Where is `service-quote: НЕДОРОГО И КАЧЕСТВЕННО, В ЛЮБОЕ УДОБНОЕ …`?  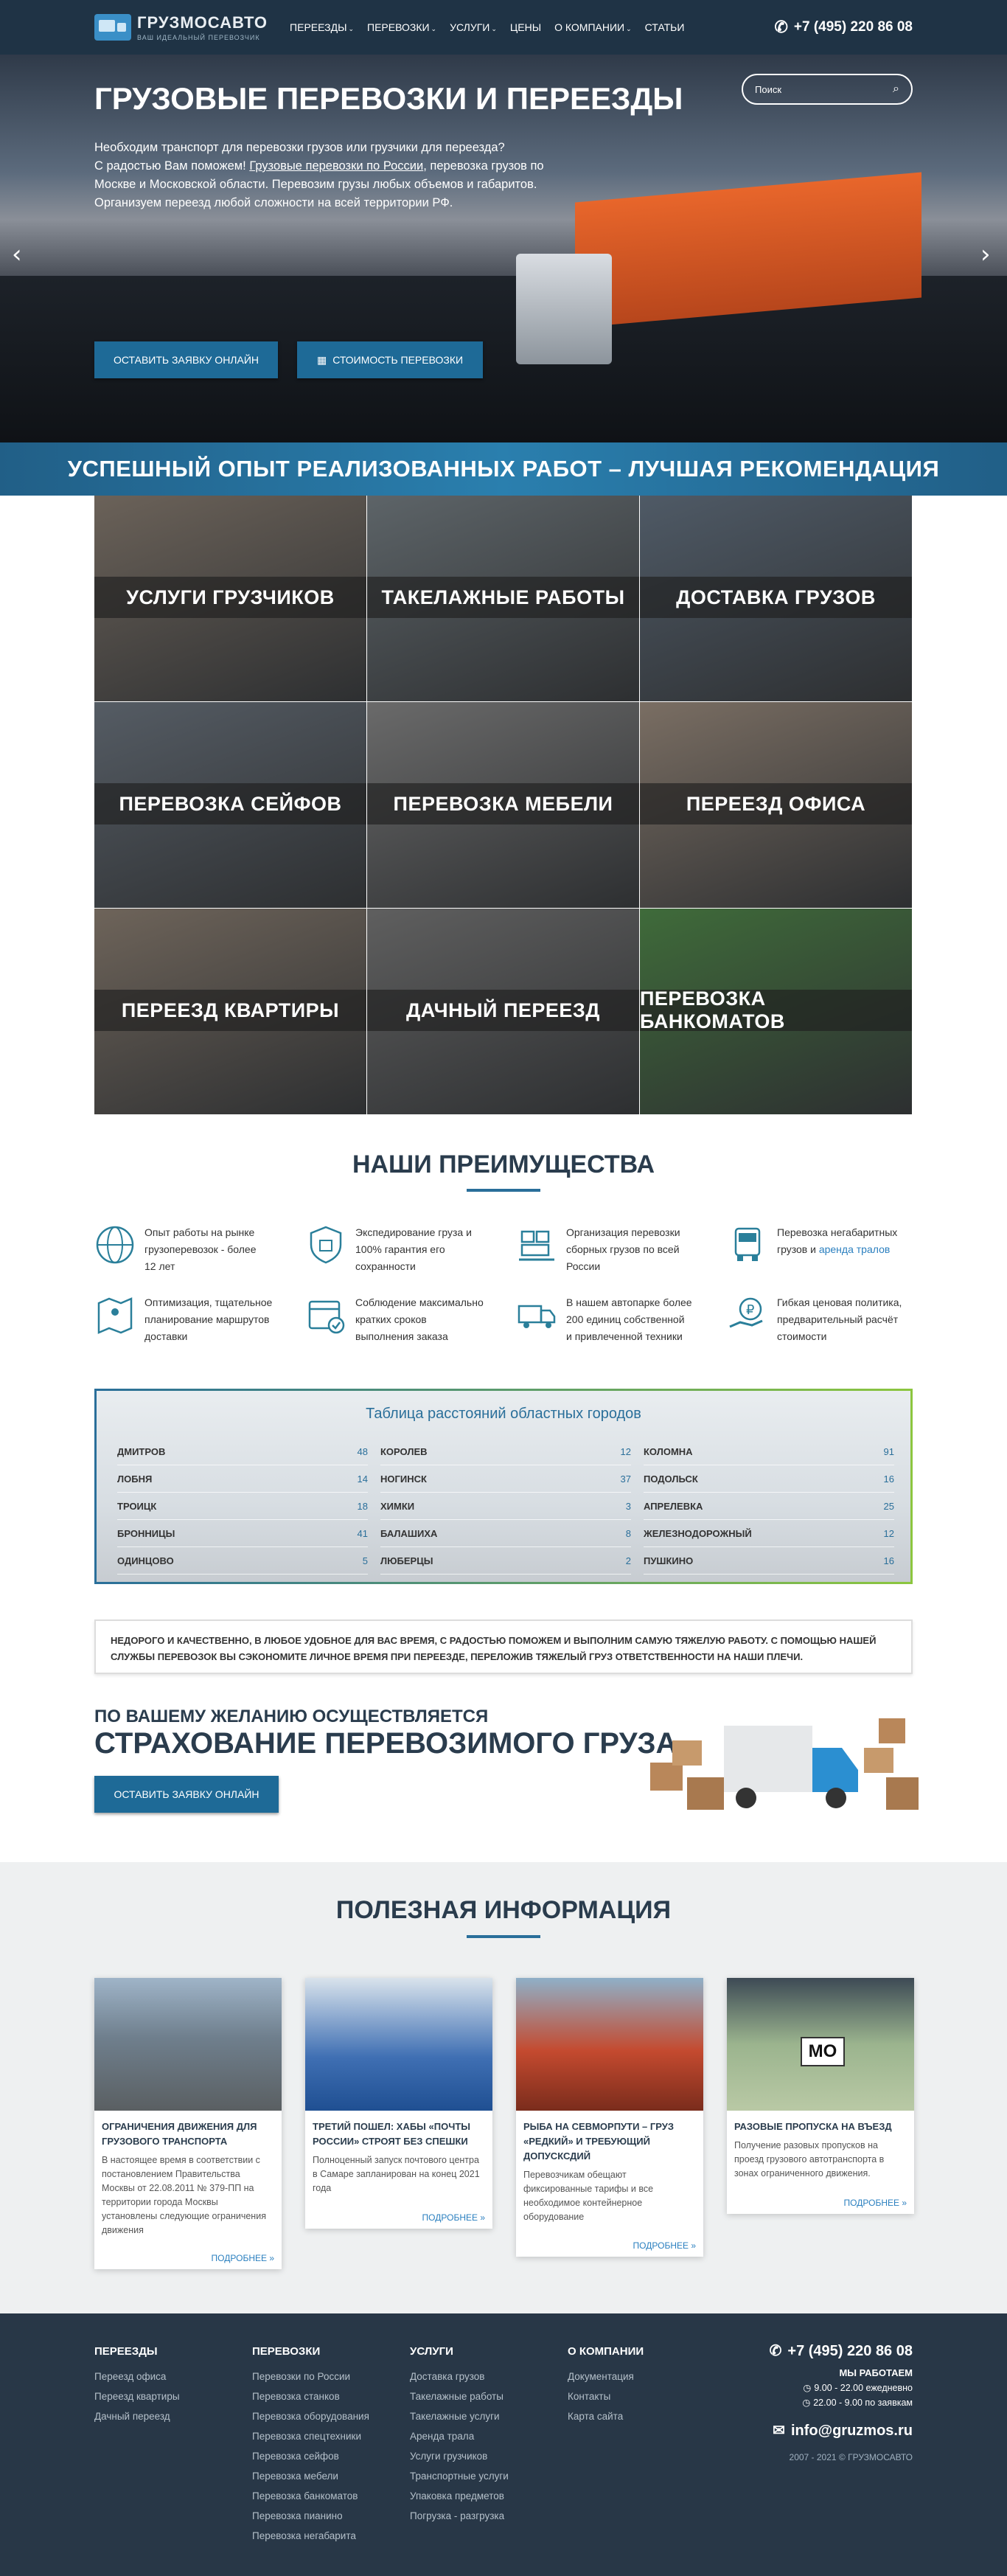 service-quote: НЕДОРОГО И КАЧЕСТВЕННО, В ЛЮБОЕ УДОБНОЕ … is located at coordinates (503, 1646).